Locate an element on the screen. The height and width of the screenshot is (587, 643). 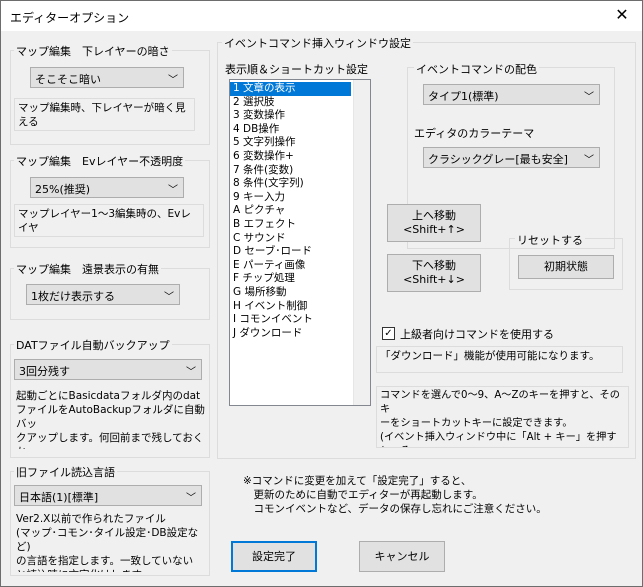
ev-opacity-value: 25%(推奨) is located at coordinates (63, 189).